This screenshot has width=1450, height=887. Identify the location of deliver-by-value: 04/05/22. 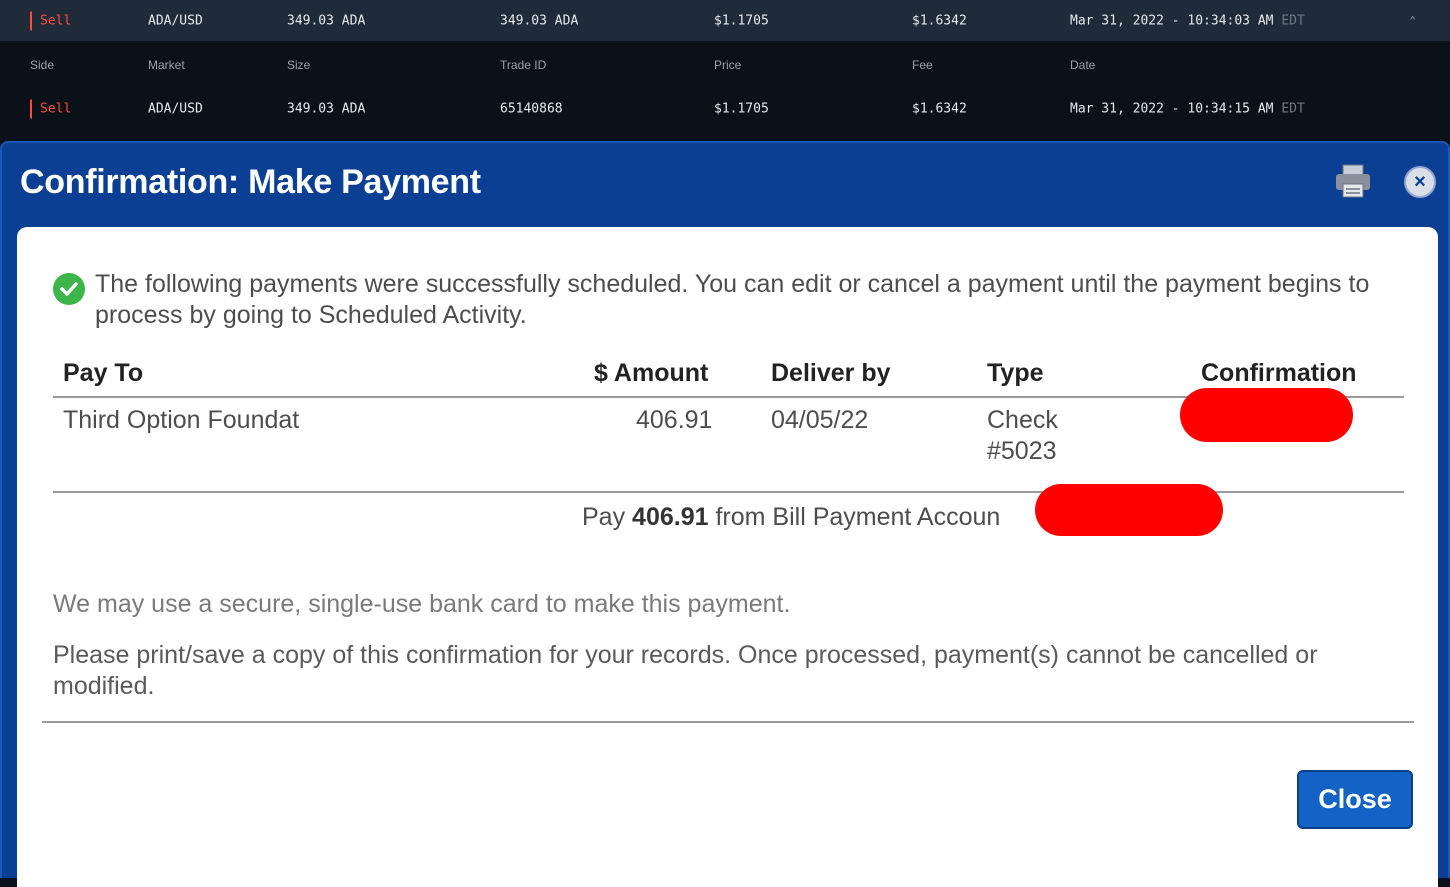
(820, 420).